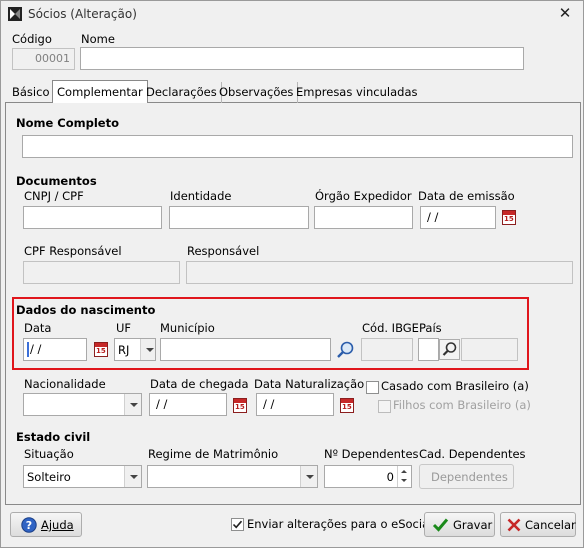  What do you see at coordinates (368, 476) in the screenshot?
I see `num-dependentes-stepper: 0` at bounding box center [368, 476].